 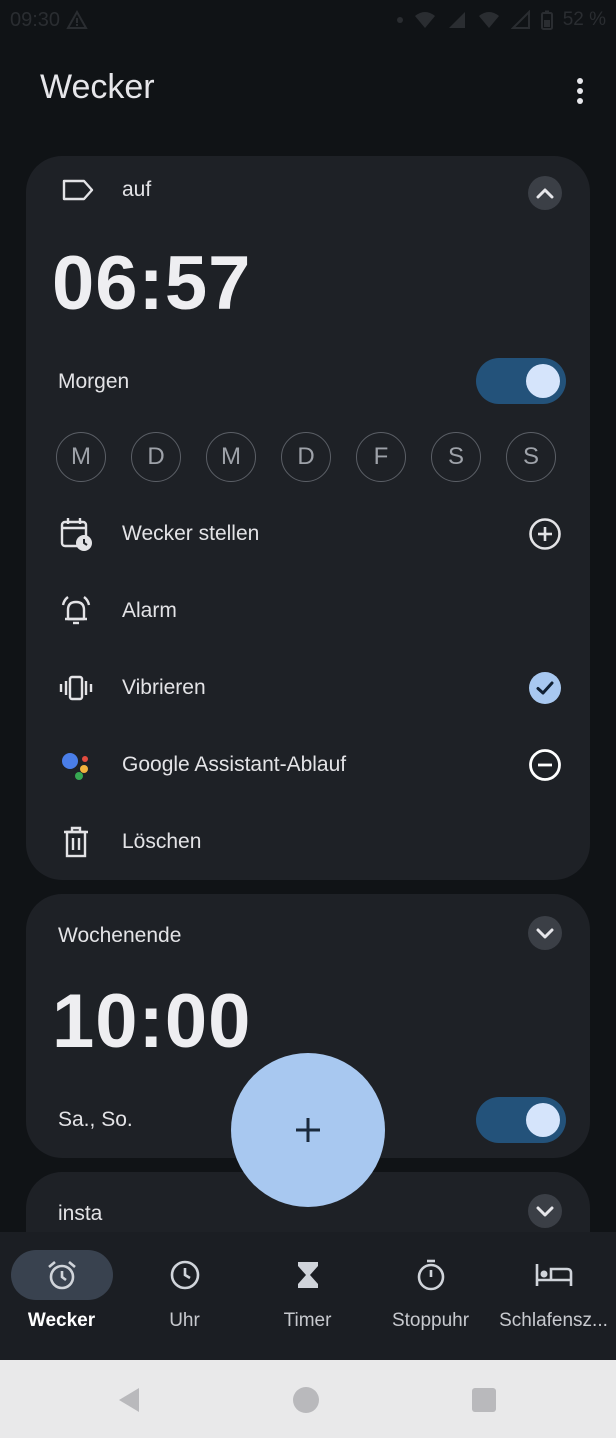 I want to click on alarm-icon, so click(x=61, y=1275).